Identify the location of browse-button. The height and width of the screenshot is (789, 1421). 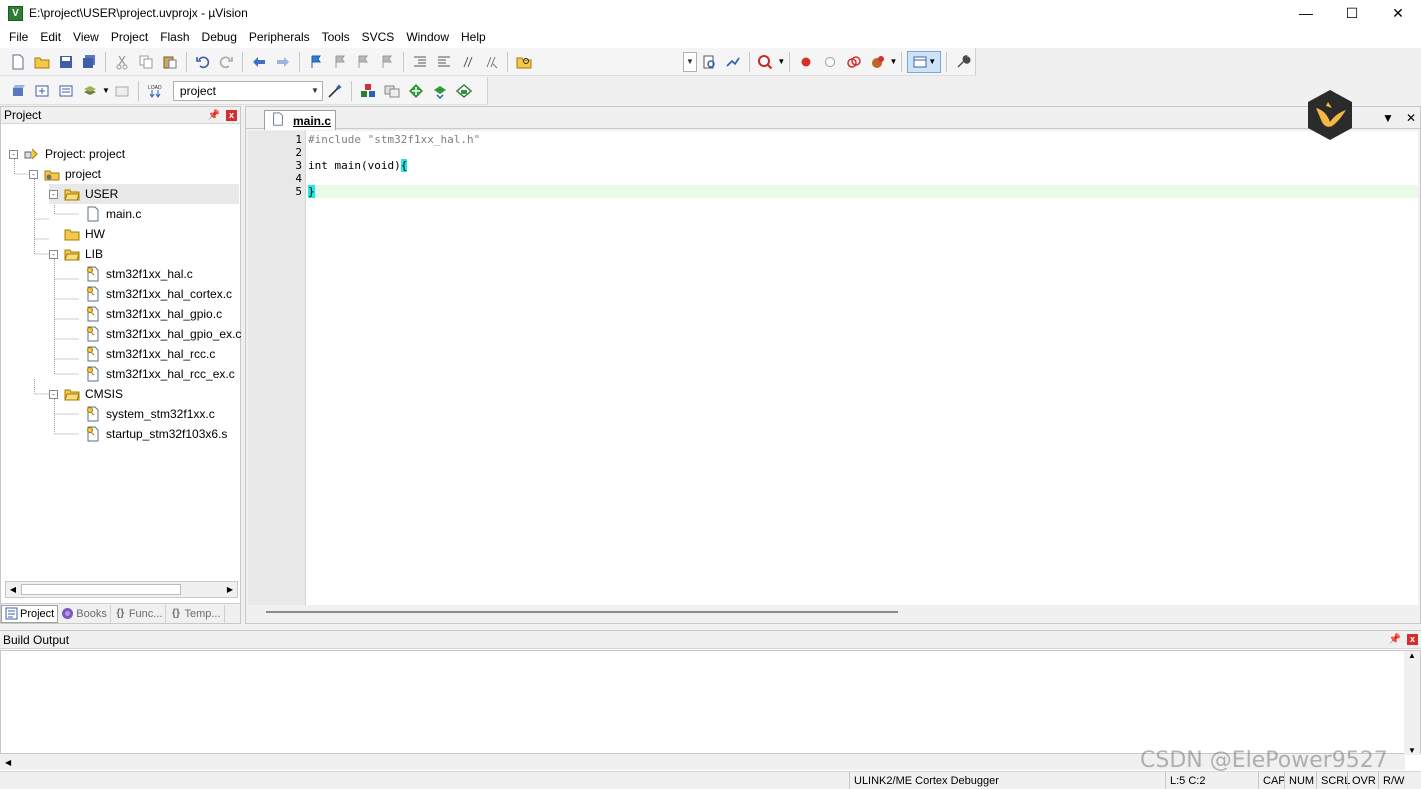
(733, 62).